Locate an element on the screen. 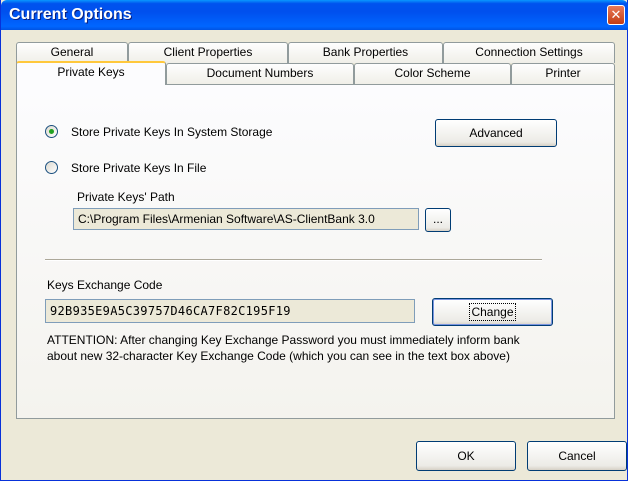  tab-client-properties: Client Properties is located at coordinates (208, 52).